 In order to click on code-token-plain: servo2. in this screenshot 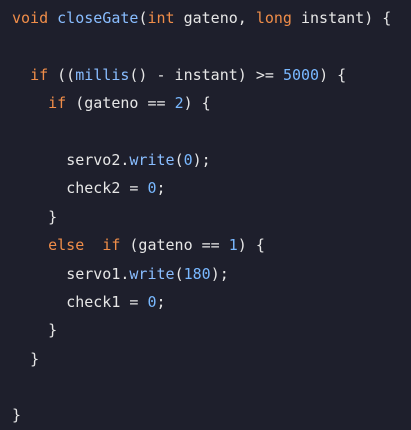, I will do `click(98, 159)`.